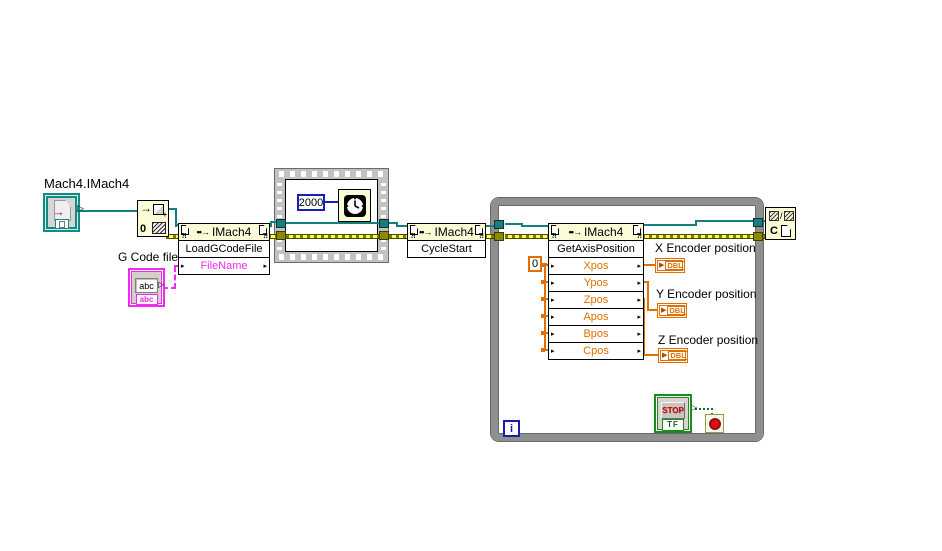  Describe the element at coordinates (499, 224) in the screenshot. I see `loop-tunnel-refnum-left` at that location.